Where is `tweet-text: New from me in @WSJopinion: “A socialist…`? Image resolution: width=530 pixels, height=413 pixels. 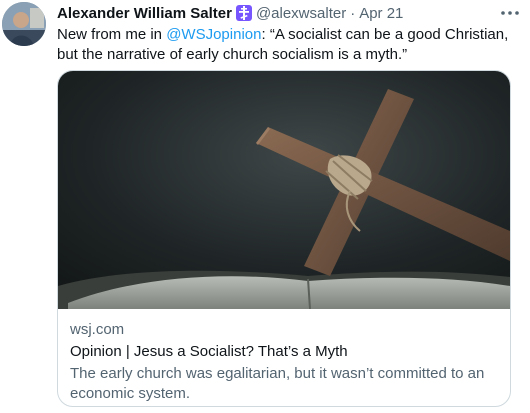 tweet-text: New from me in @WSJopinion: “A socialist… is located at coordinates (287, 45).